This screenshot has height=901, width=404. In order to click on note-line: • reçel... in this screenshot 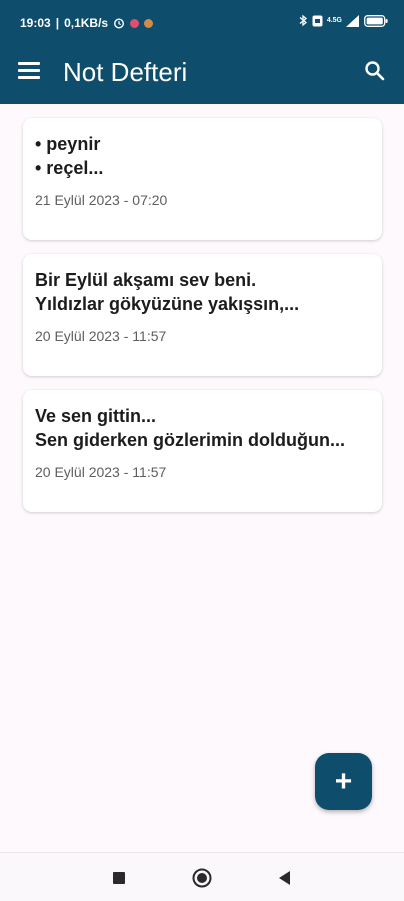, I will do `click(69, 168)`.